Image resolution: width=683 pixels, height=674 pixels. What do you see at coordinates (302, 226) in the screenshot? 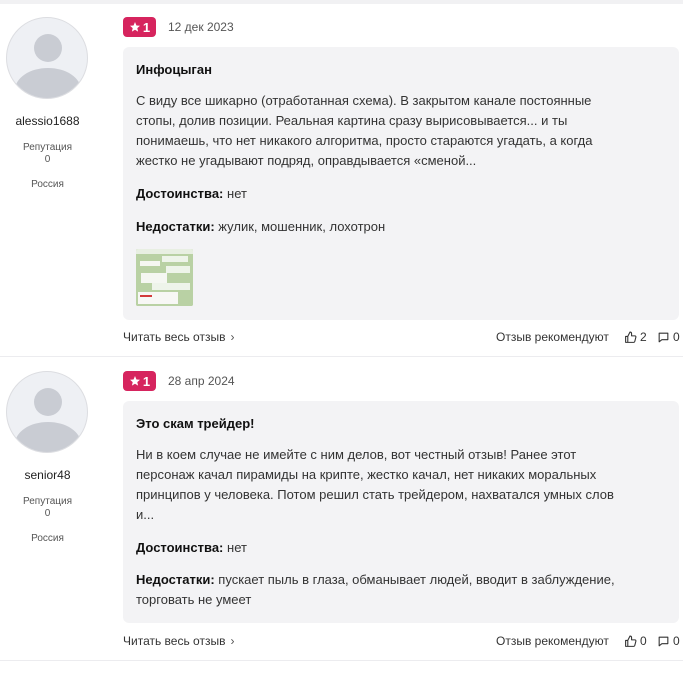
I see `cons-value: жулик, мошенник, лохотрон` at bounding box center [302, 226].